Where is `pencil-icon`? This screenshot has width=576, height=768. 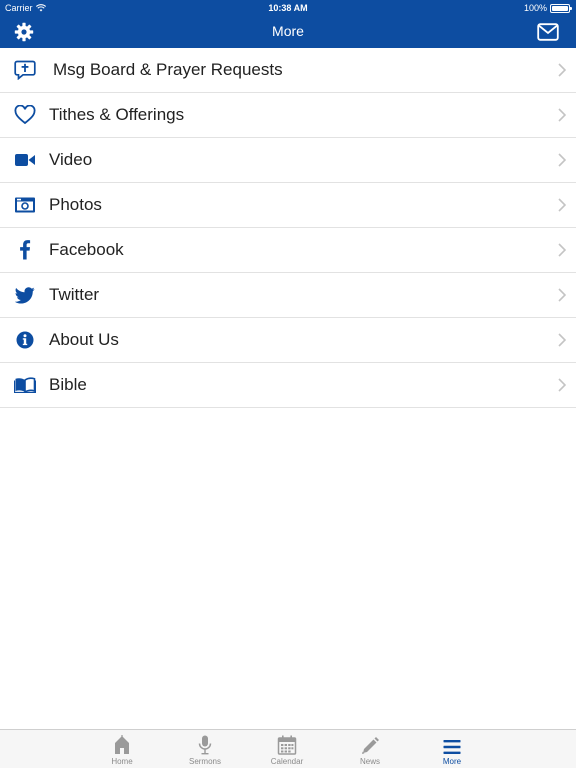
pencil-icon is located at coordinates (370, 745).